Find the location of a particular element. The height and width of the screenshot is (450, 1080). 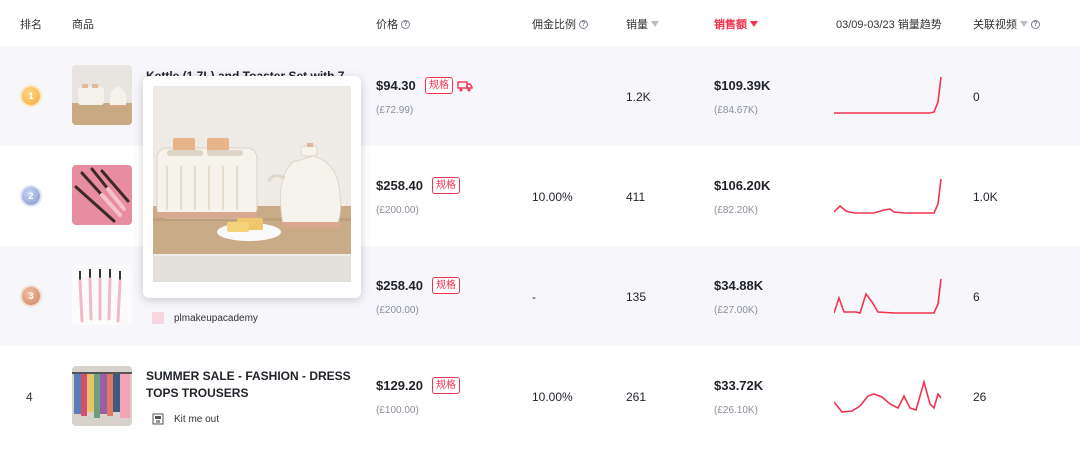

header-rank: 排名 is located at coordinates (31, 25).